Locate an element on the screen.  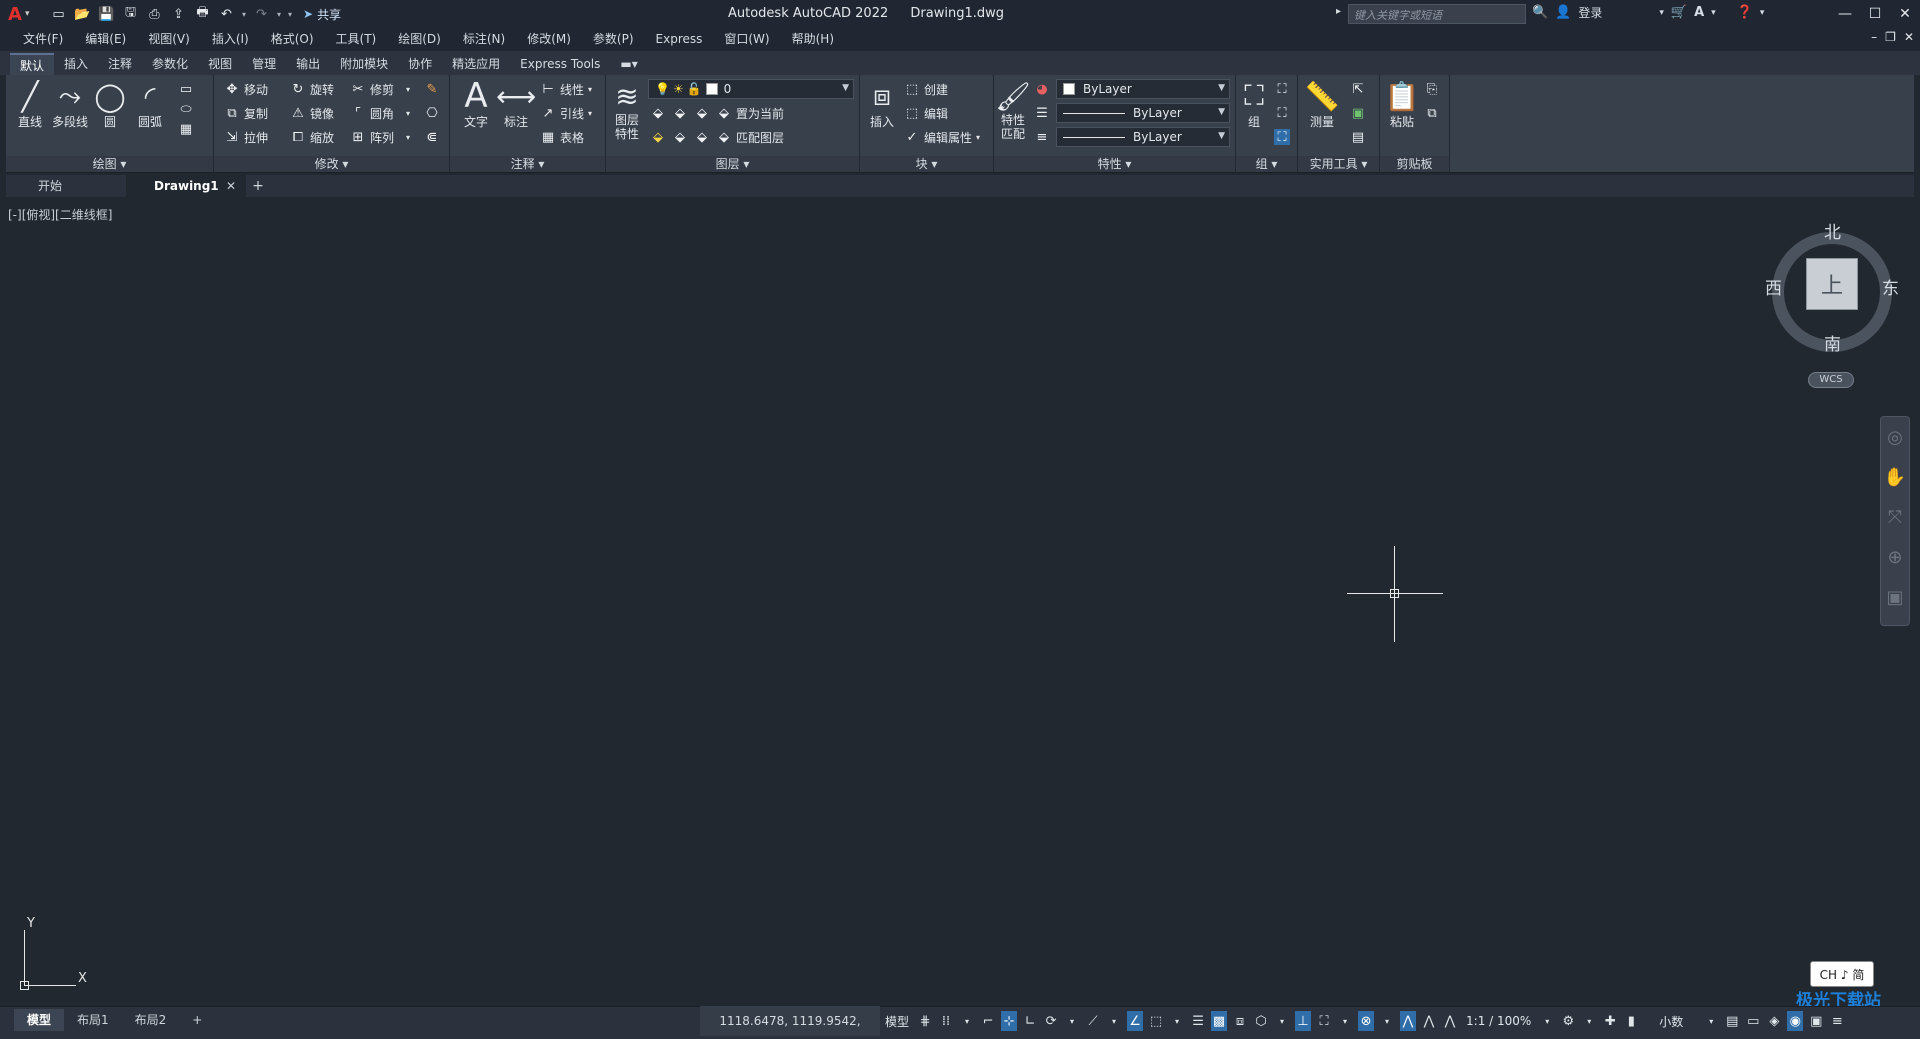
panel-annotation-label: 注释 ▾ is located at coordinates (527, 164).